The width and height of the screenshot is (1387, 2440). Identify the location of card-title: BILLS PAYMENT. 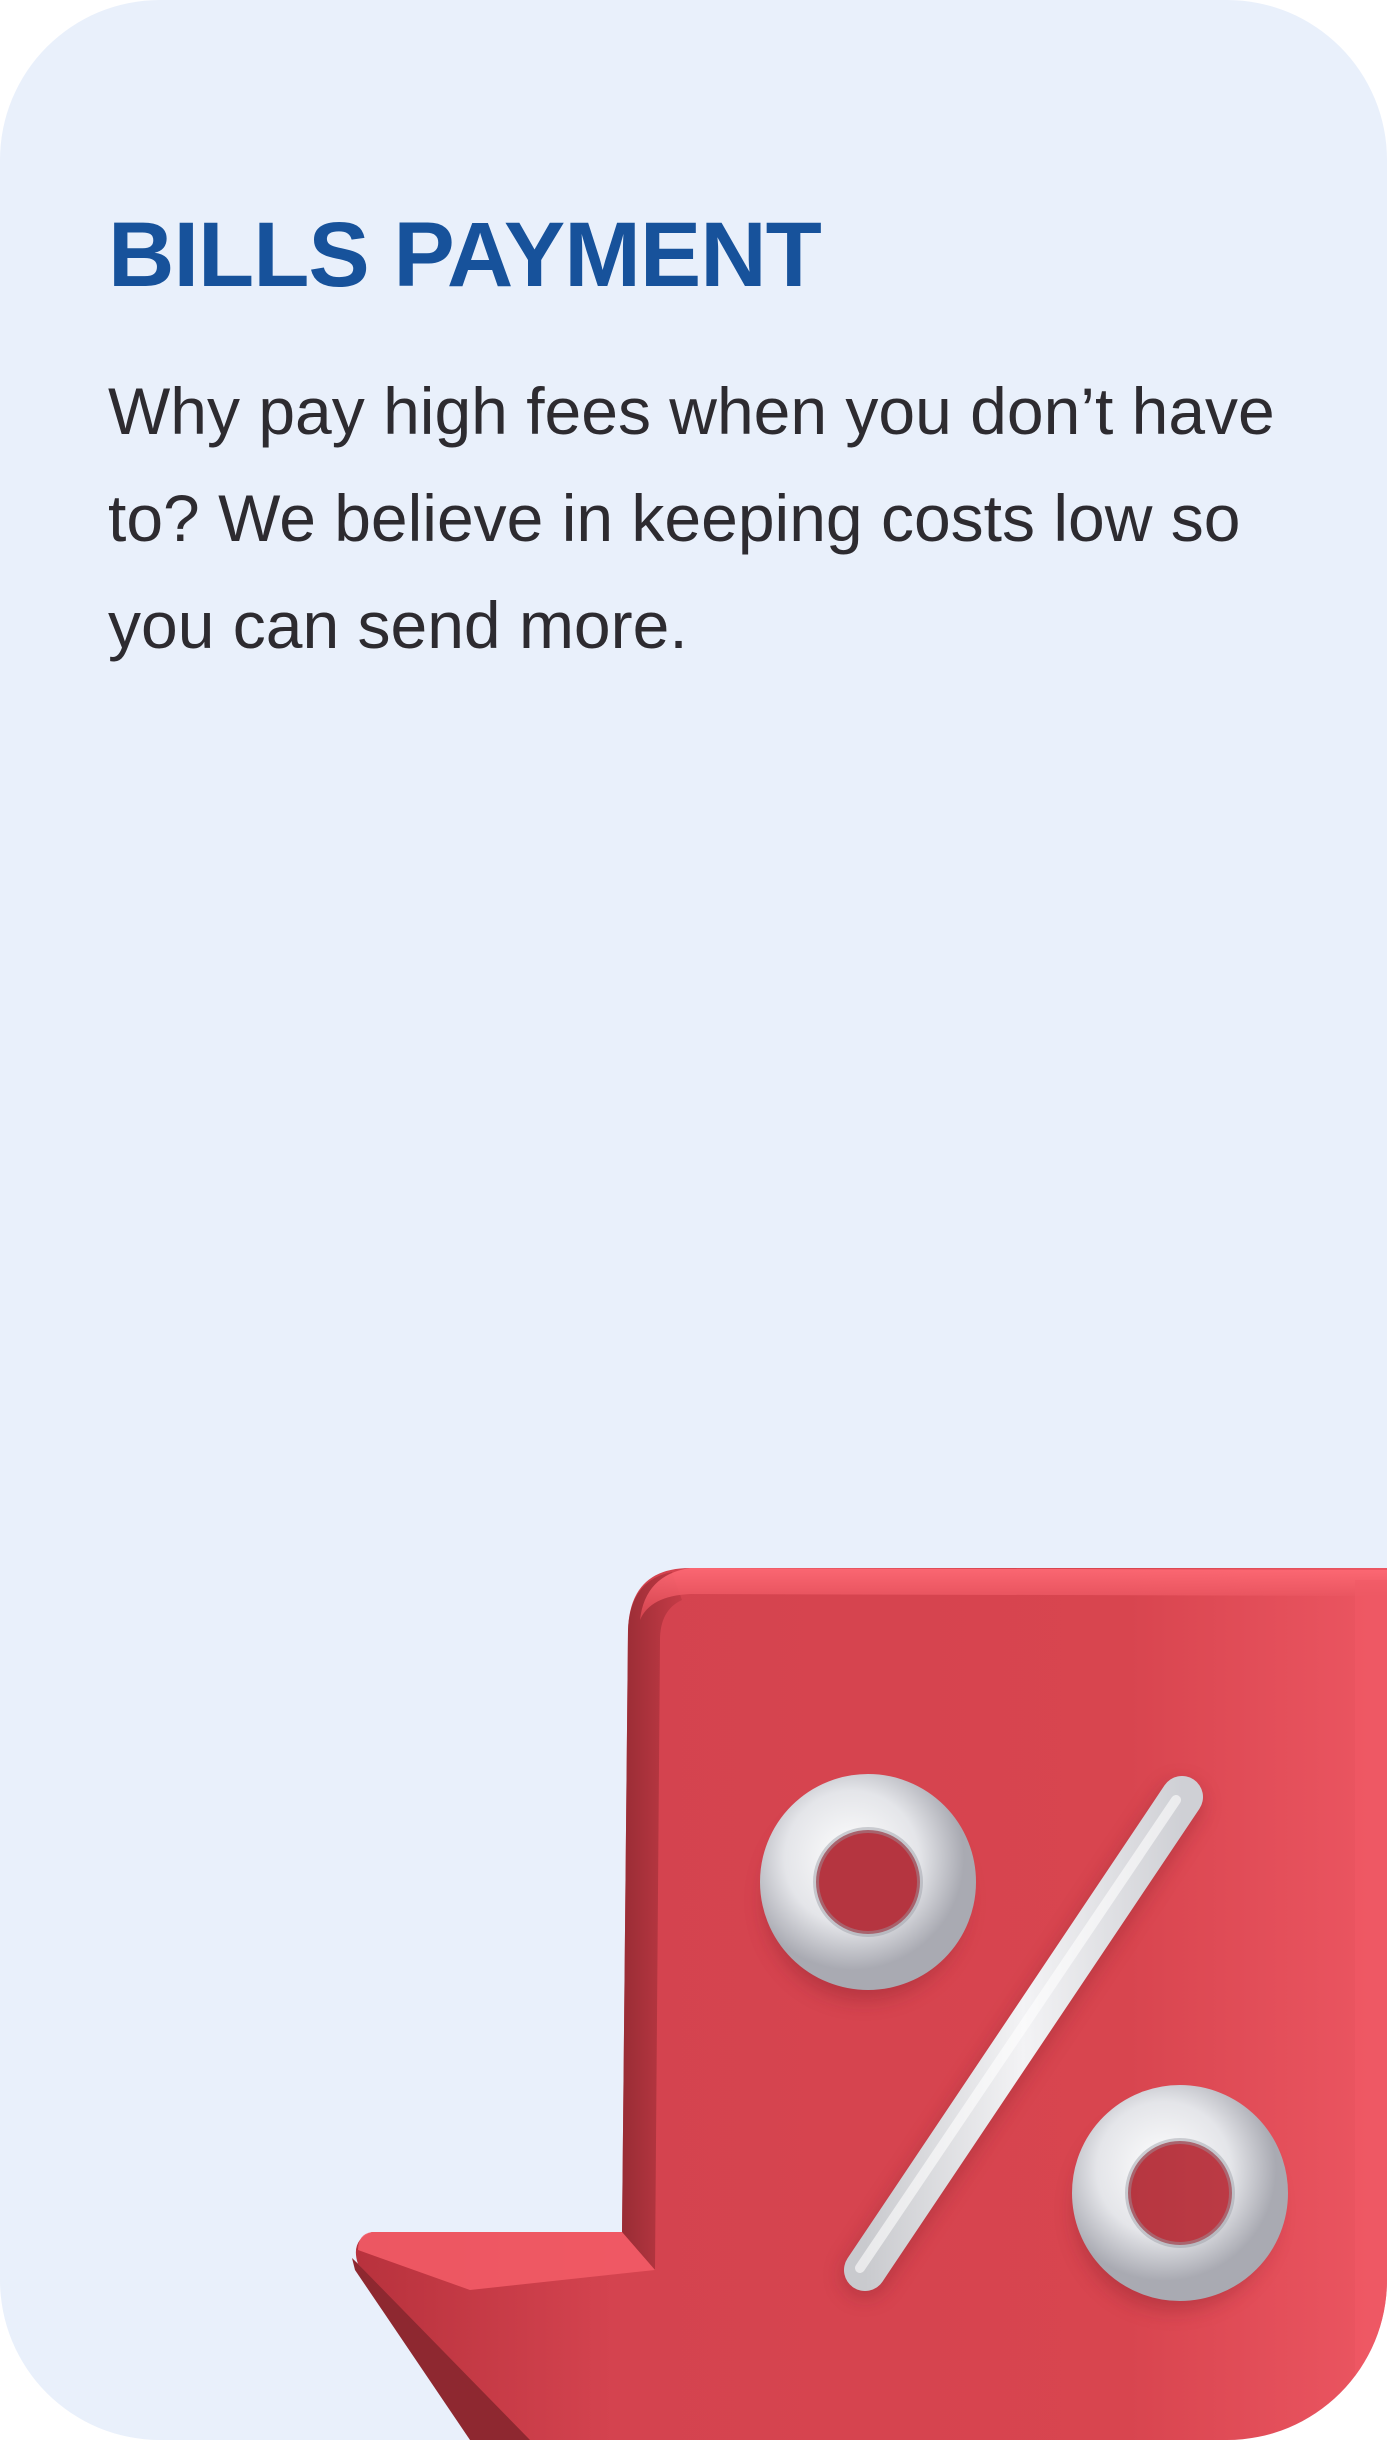
(465, 255).